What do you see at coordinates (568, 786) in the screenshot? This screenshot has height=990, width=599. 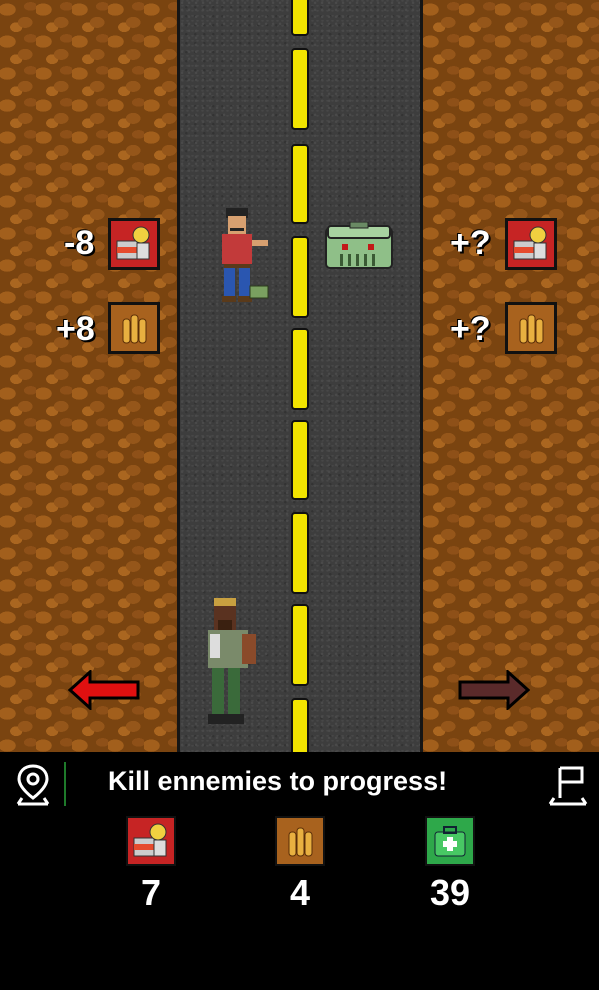 I see `flag-icon` at bounding box center [568, 786].